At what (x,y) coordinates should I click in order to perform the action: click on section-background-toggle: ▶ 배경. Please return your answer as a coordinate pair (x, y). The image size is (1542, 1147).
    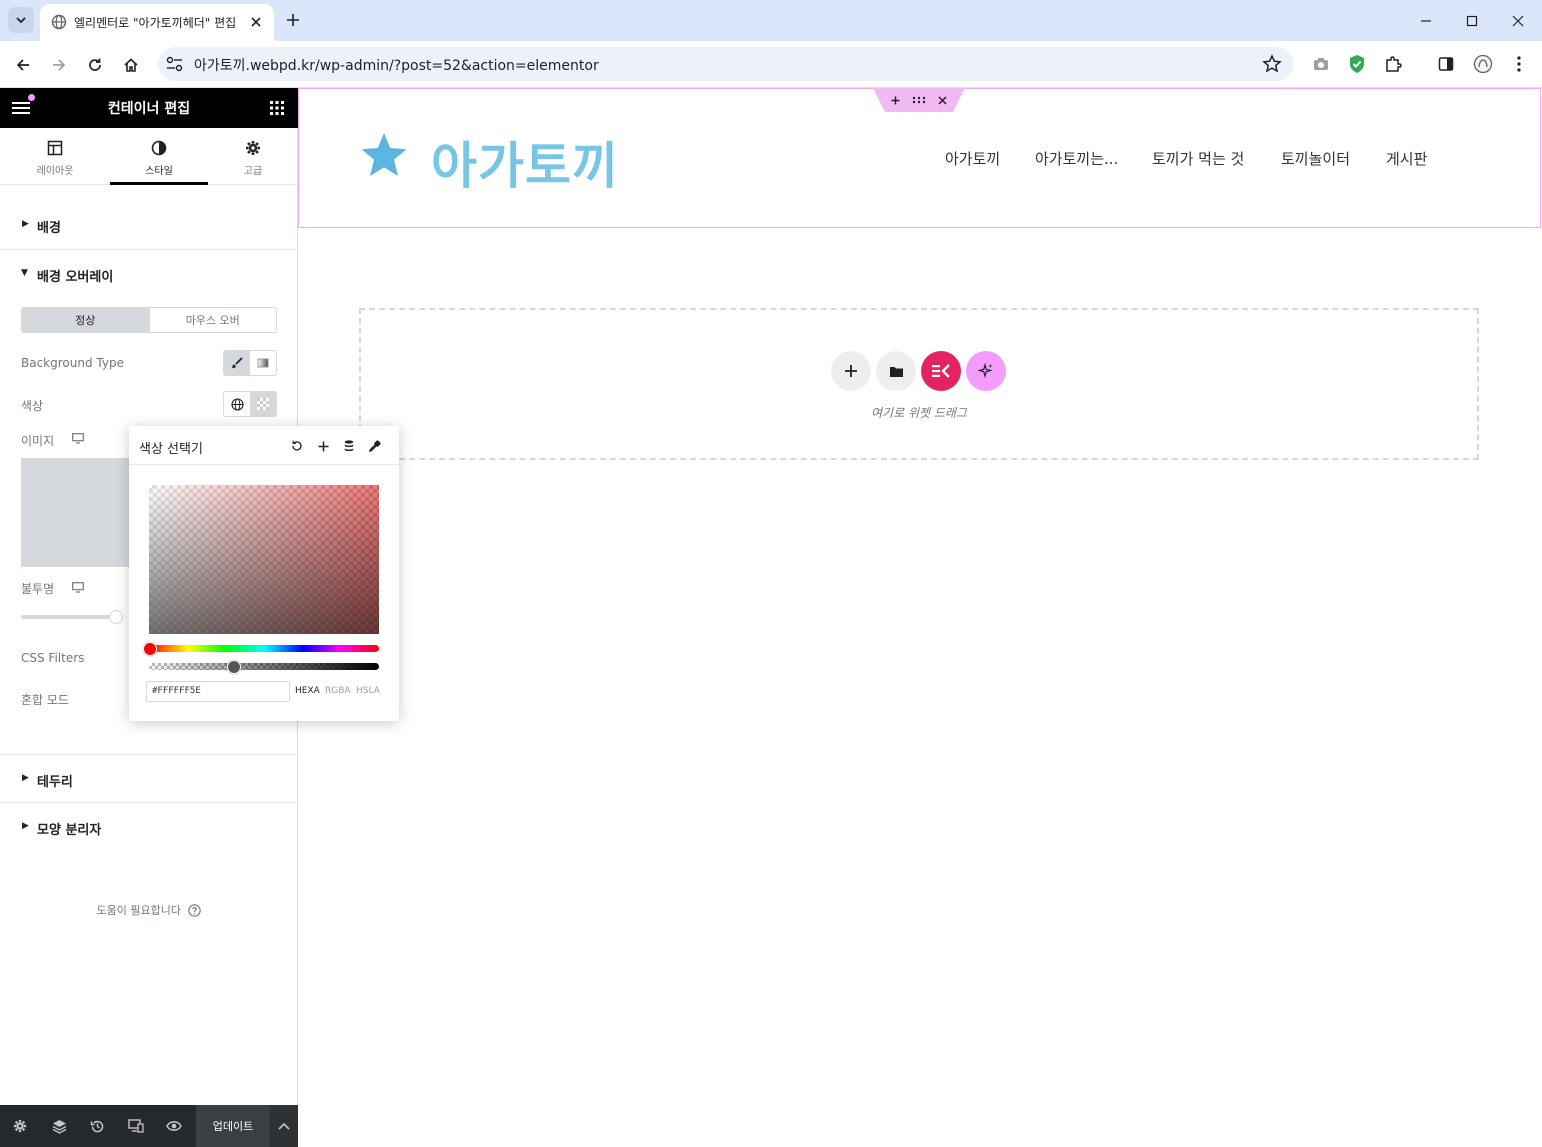
    Looking at the image, I should click on (149, 225).